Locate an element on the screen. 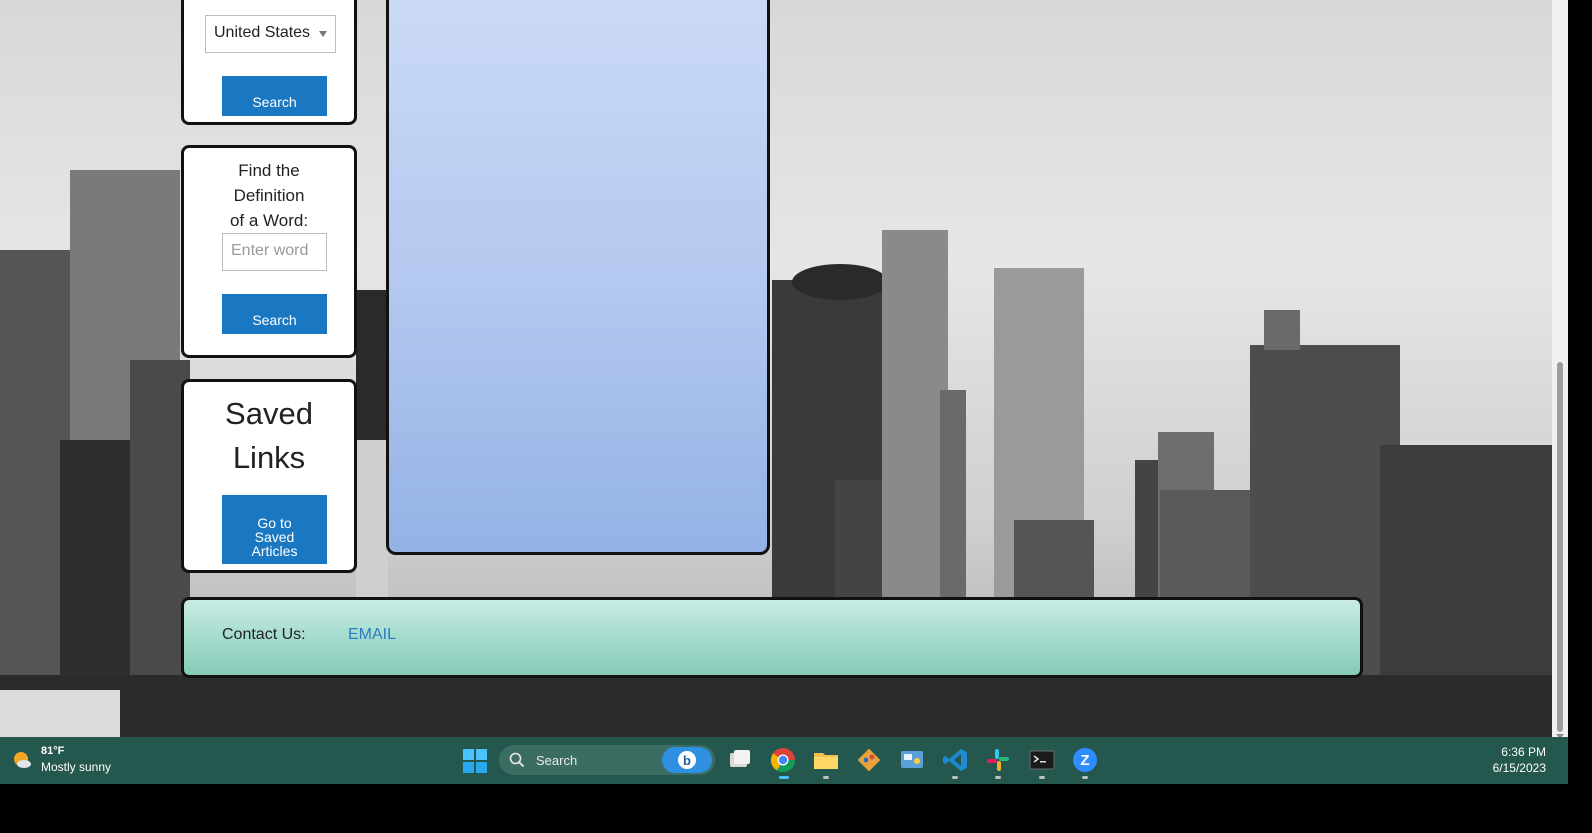  zoom-icon: Z is located at coordinates (1085, 760).